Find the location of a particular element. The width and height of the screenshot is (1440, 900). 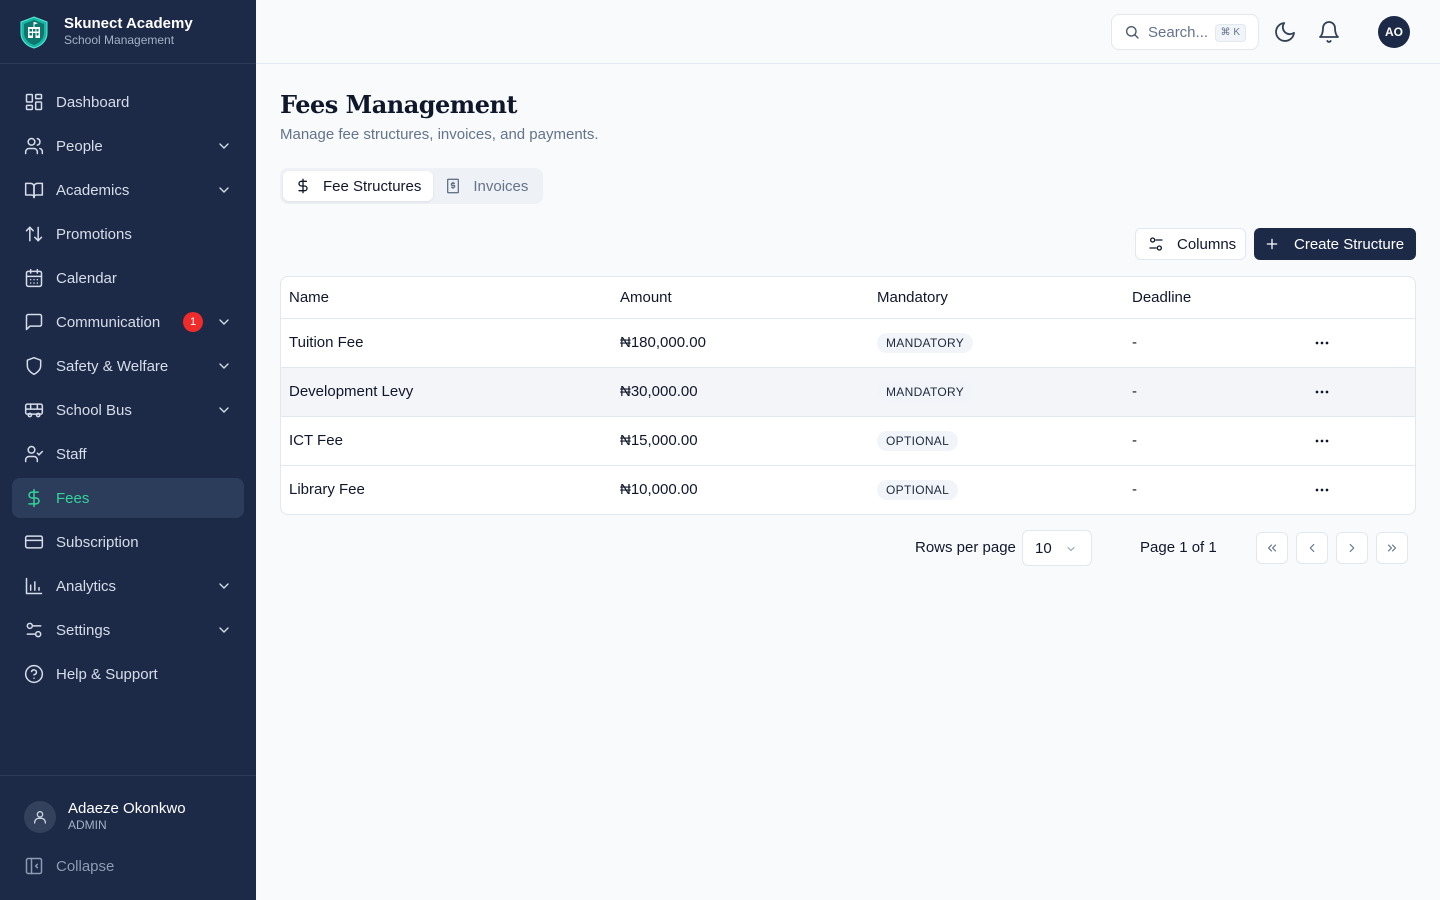

user-profile: Adaeze Okonkwo ADMIN is located at coordinates (128, 804).